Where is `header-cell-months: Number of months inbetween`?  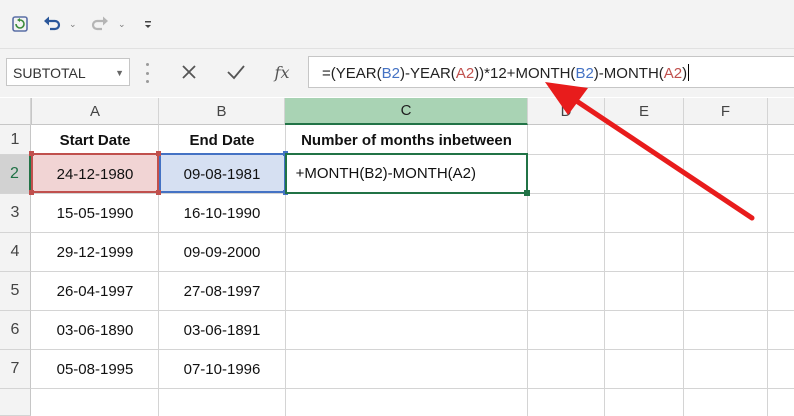
header-cell-months: Number of months inbetween is located at coordinates (406, 140).